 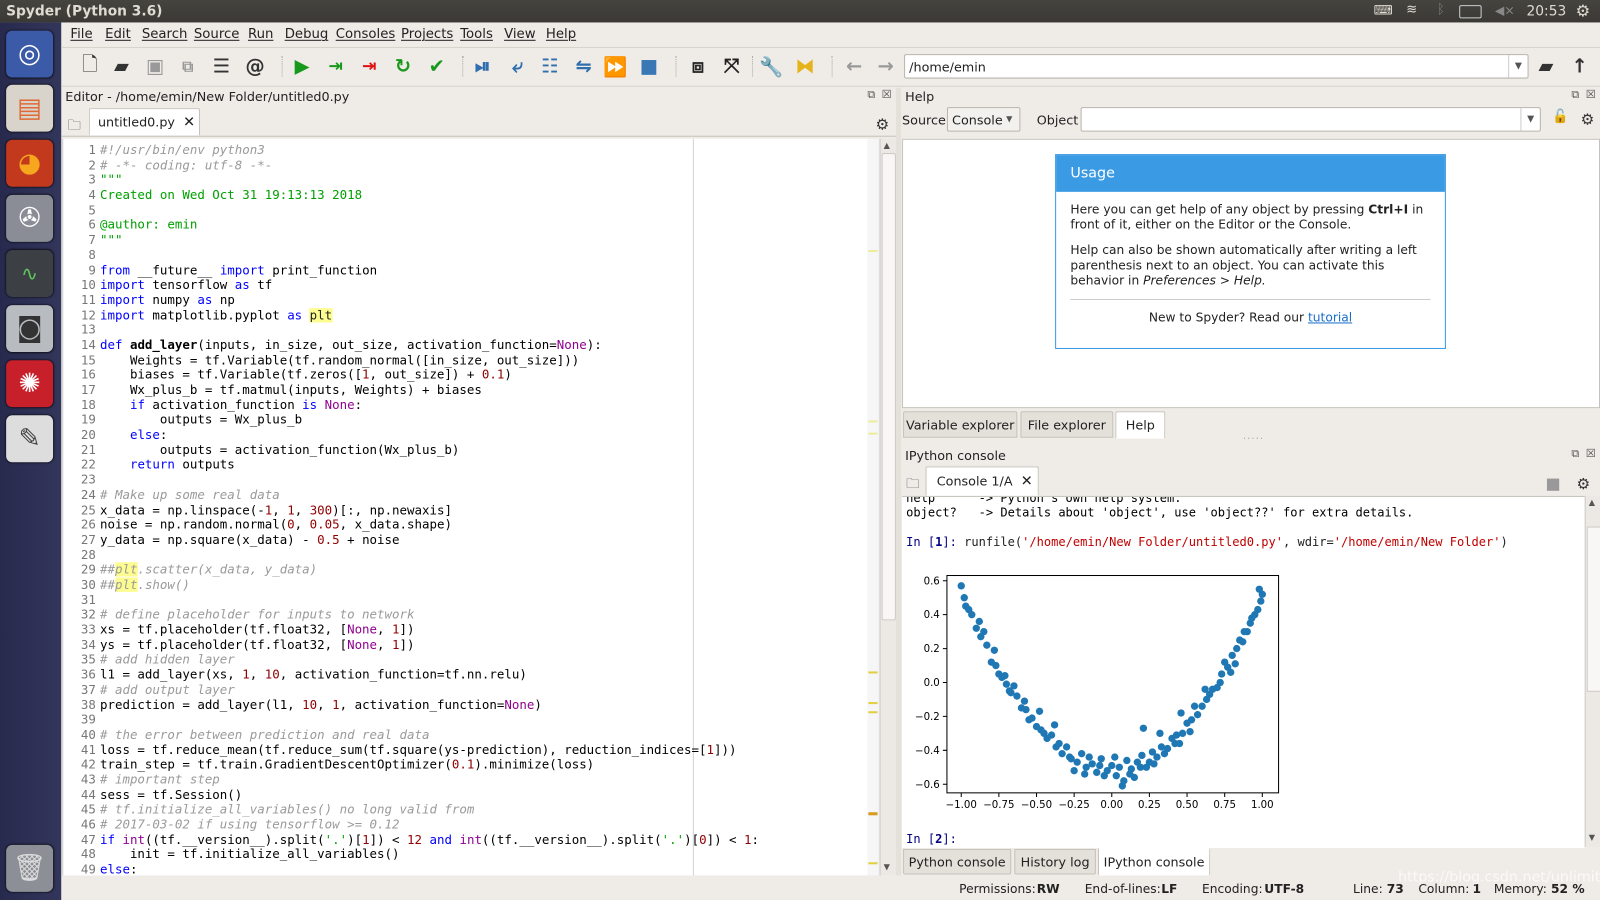 What do you see at coordinates (1055, 861) in the screenshot?
I see `tab-history-log: History log` at bounding box center [1055, 861].